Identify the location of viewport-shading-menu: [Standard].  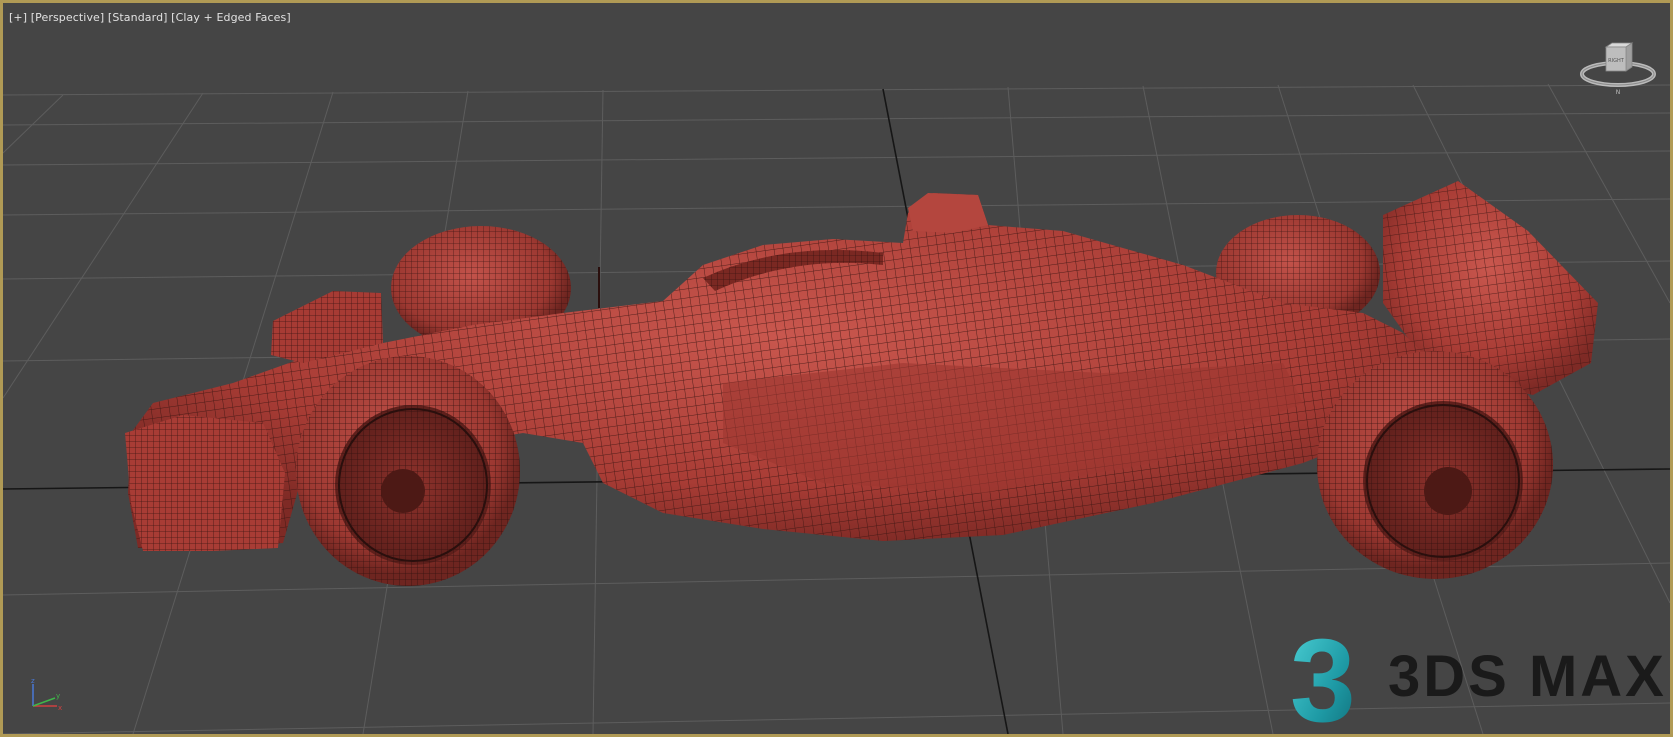
(138, 17).